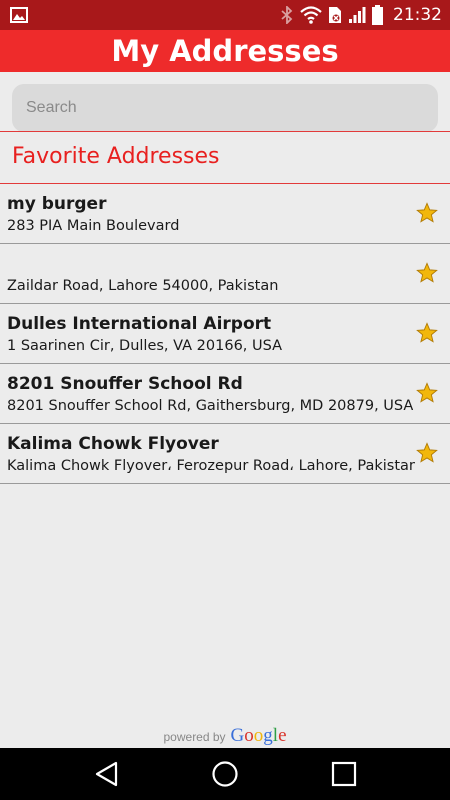 This screenshot has width=450, height=800. What do you see at coordinates (287, 15) in the screenshot?
I see `bluetooth-icon` at bounding box center [287, 15].